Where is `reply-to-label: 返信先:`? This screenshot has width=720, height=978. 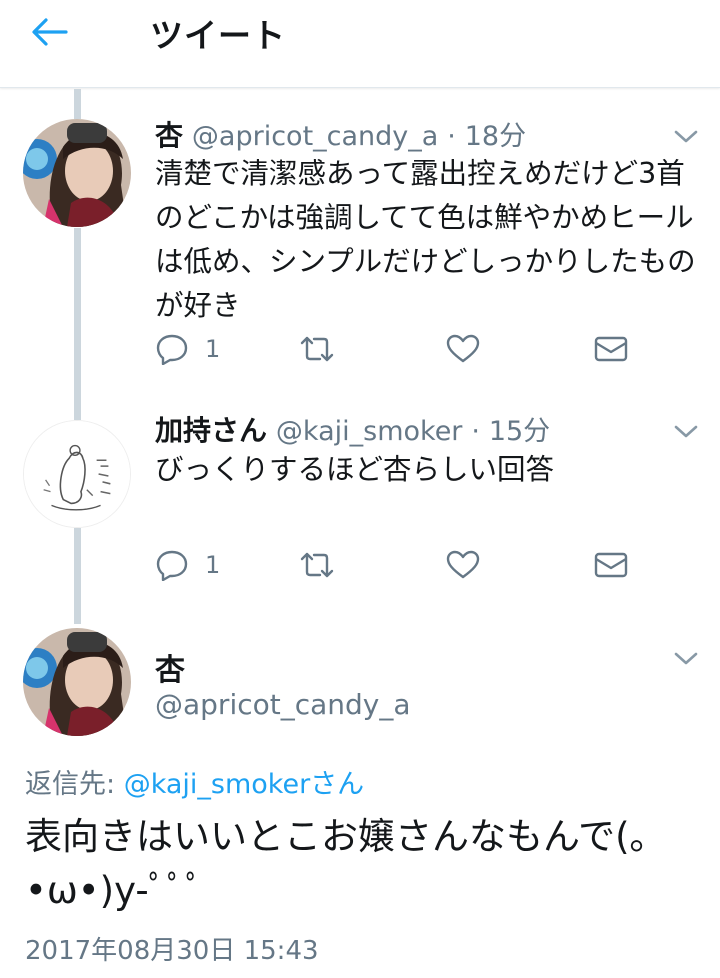
reply-to-label: 返信先: is located at coordinates (74, 784).